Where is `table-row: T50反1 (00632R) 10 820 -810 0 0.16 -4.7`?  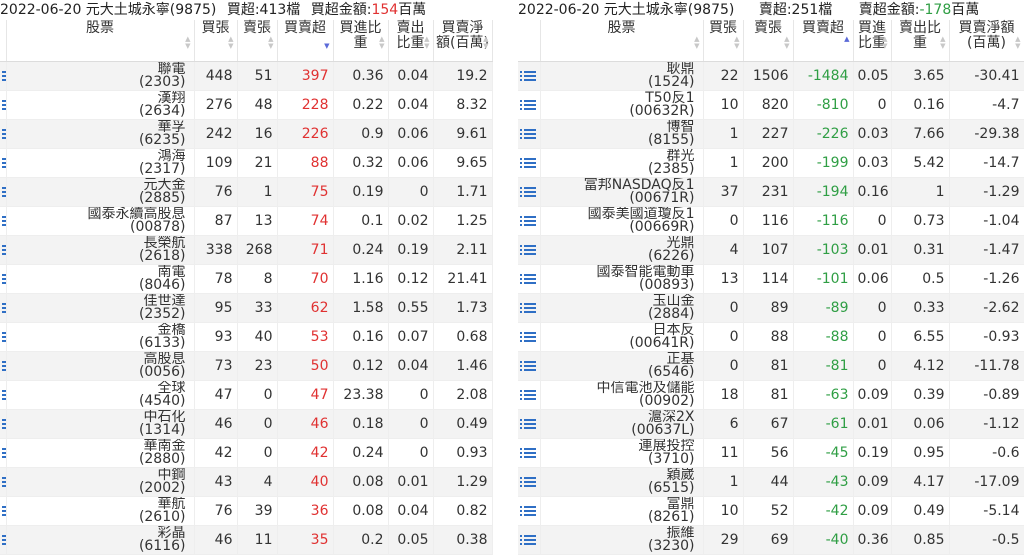
table-row: T50反1 (00632R) 10 820 -810 0 0.16 -4.7 is located at coordinates (771, 105).